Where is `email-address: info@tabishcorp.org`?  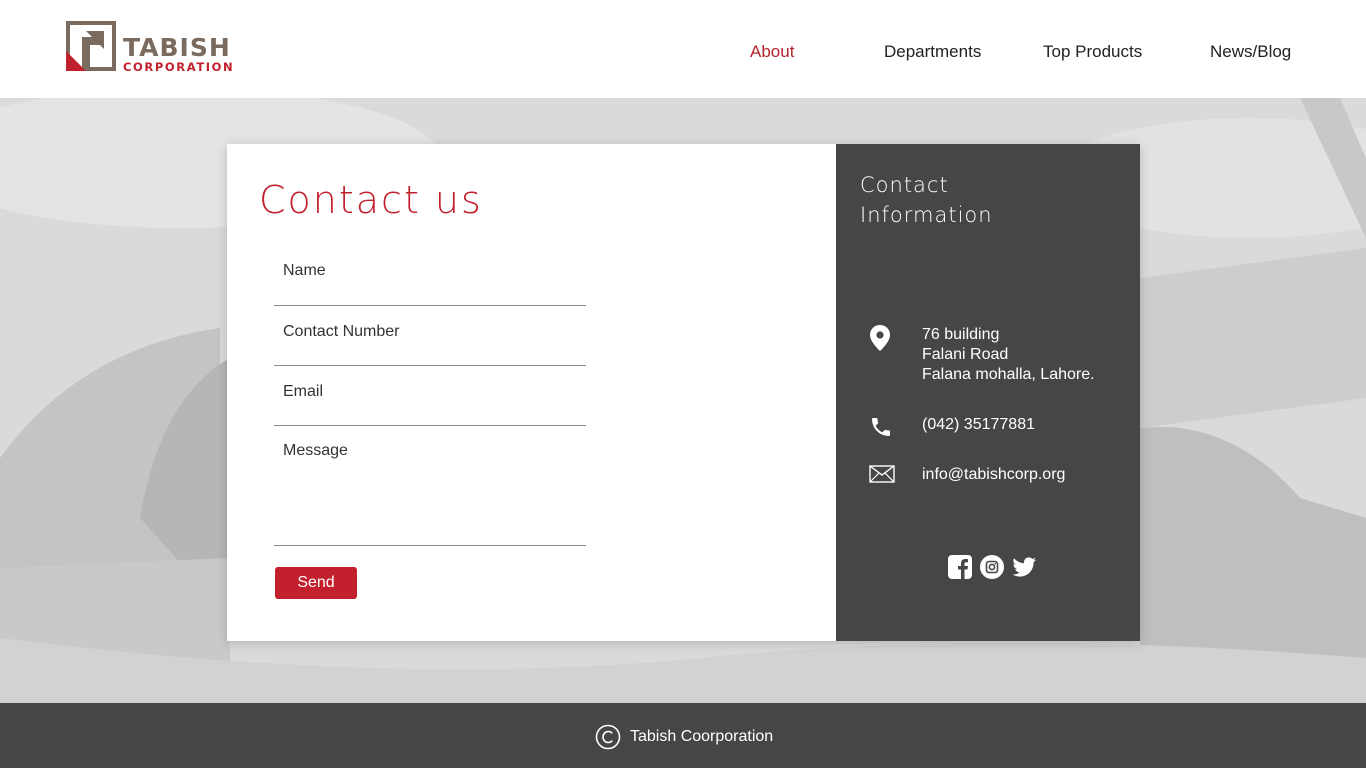 email-address: info@tabishcorp.org is located at coordinates (993, 475).